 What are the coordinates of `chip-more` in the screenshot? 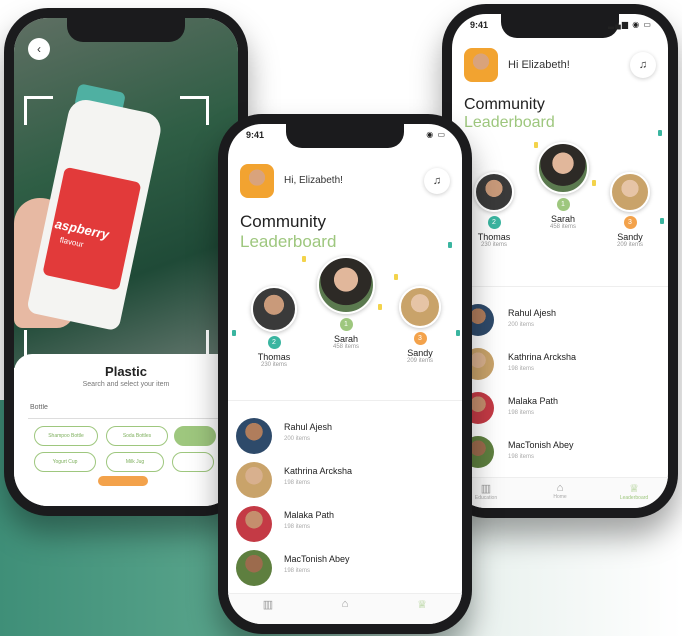 It's located at (193, 462).